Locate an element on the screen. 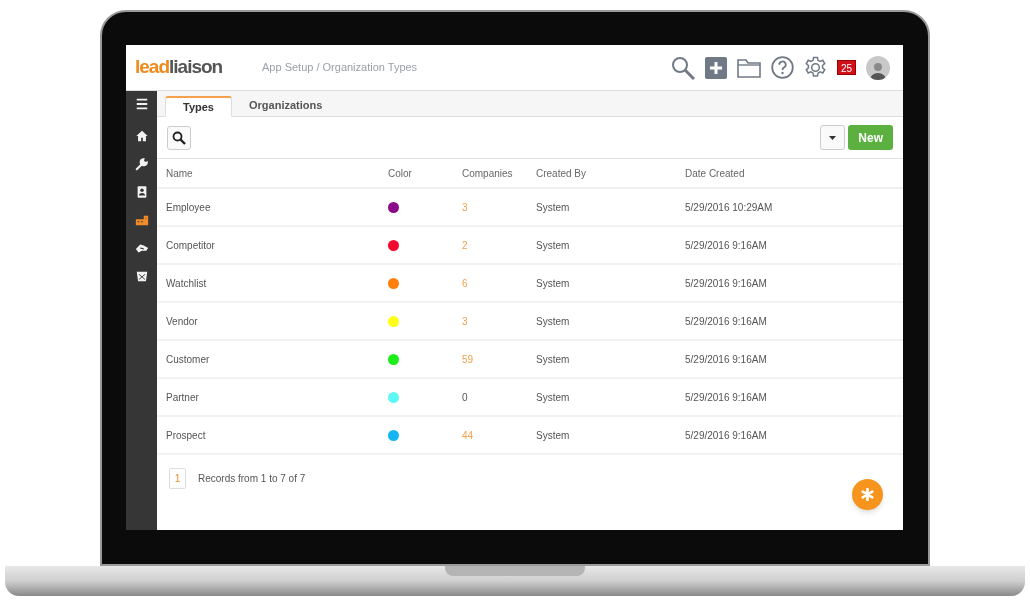 Image resolution: width=1030 pixels, height=607 pixels. table-cell-text: Partner is located at coordinates (183, 397).